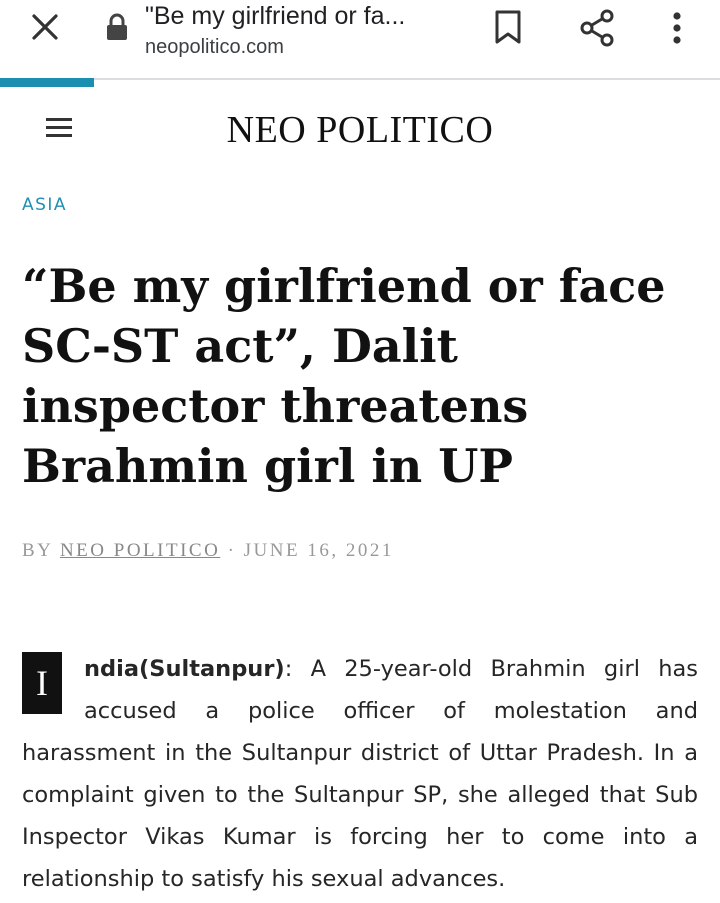  What do you see at coordinates (360, 130) in the screenshot?
I see `site-title: NEO POLITICO` at bounding box center [360, 130].